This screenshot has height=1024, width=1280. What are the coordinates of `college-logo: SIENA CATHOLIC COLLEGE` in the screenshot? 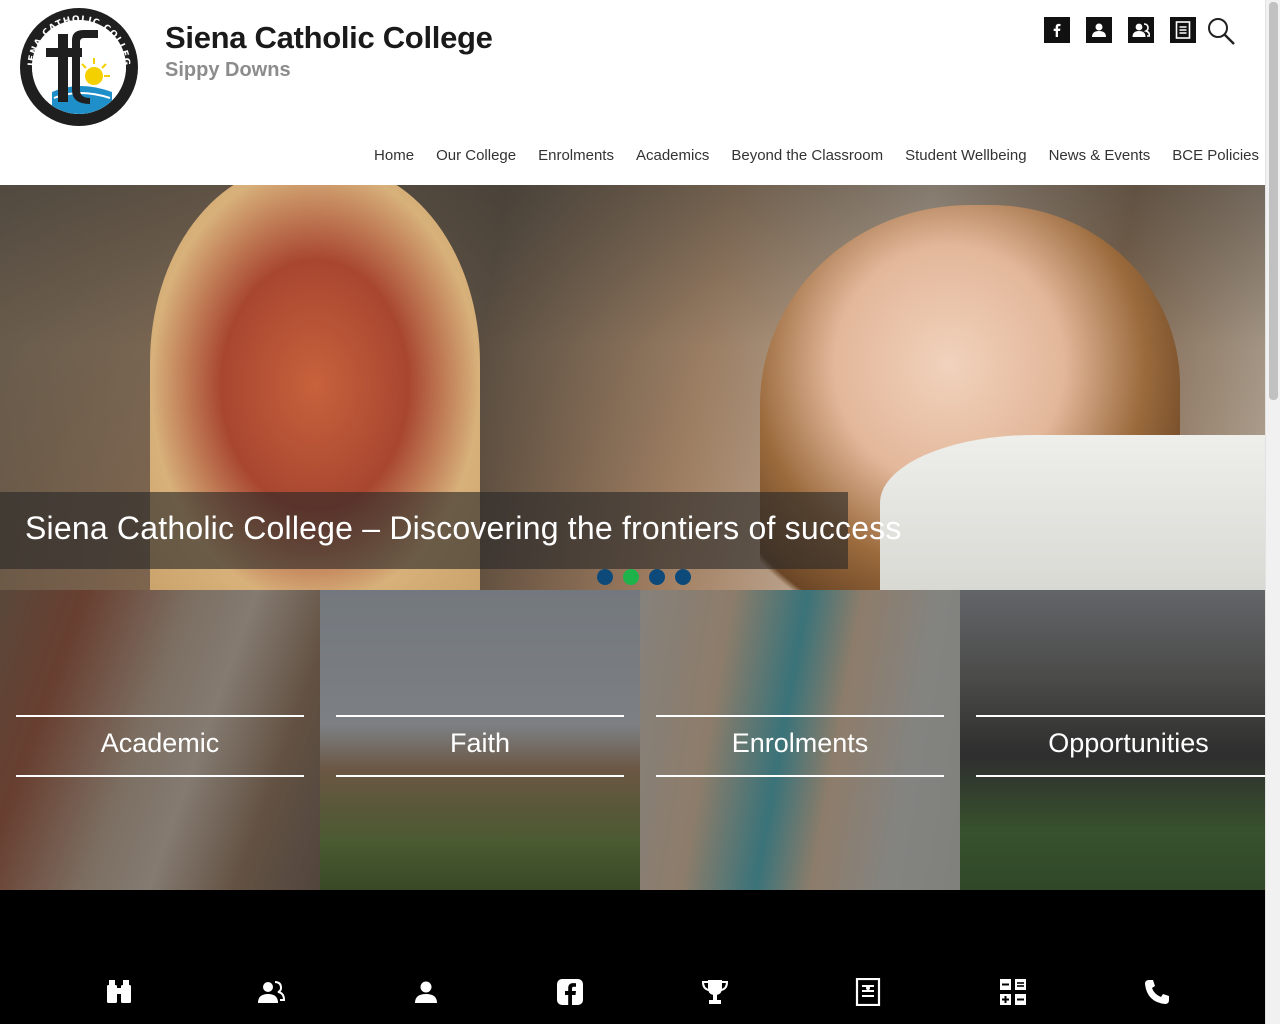 It's located at (79, 67).